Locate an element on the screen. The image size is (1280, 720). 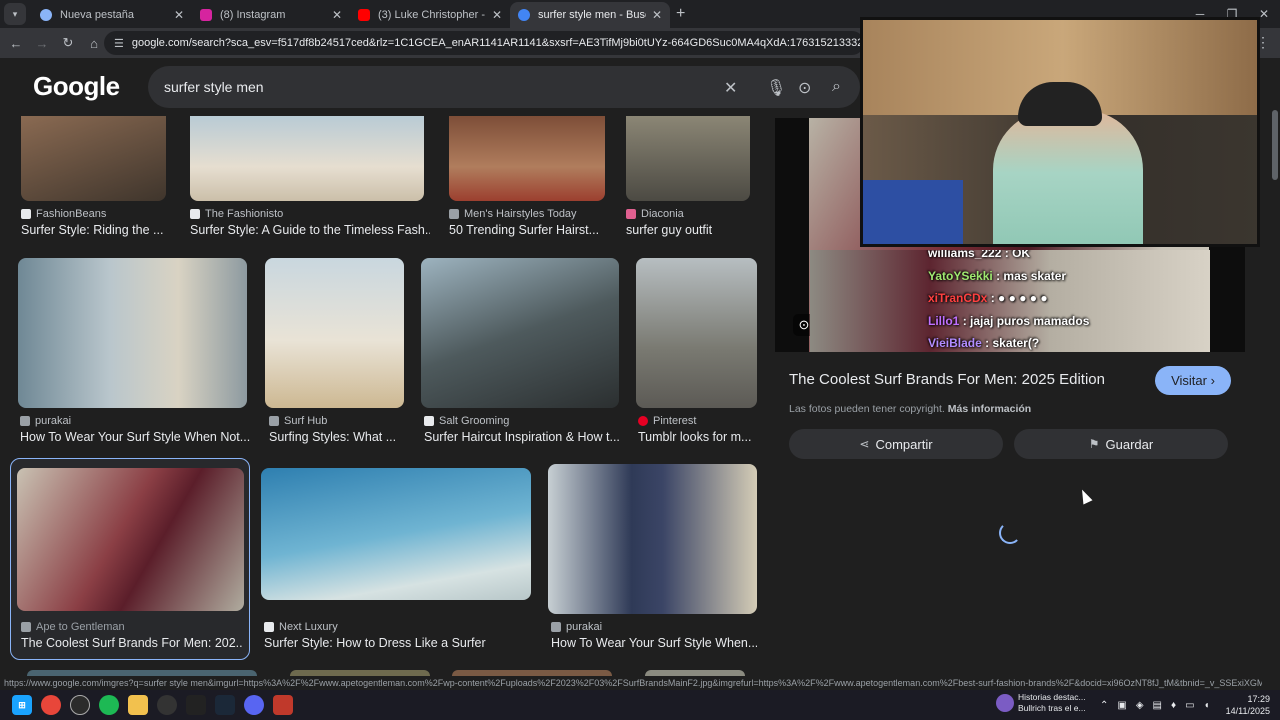
display-icon: ▭ is located at coordinates (1189, 705).